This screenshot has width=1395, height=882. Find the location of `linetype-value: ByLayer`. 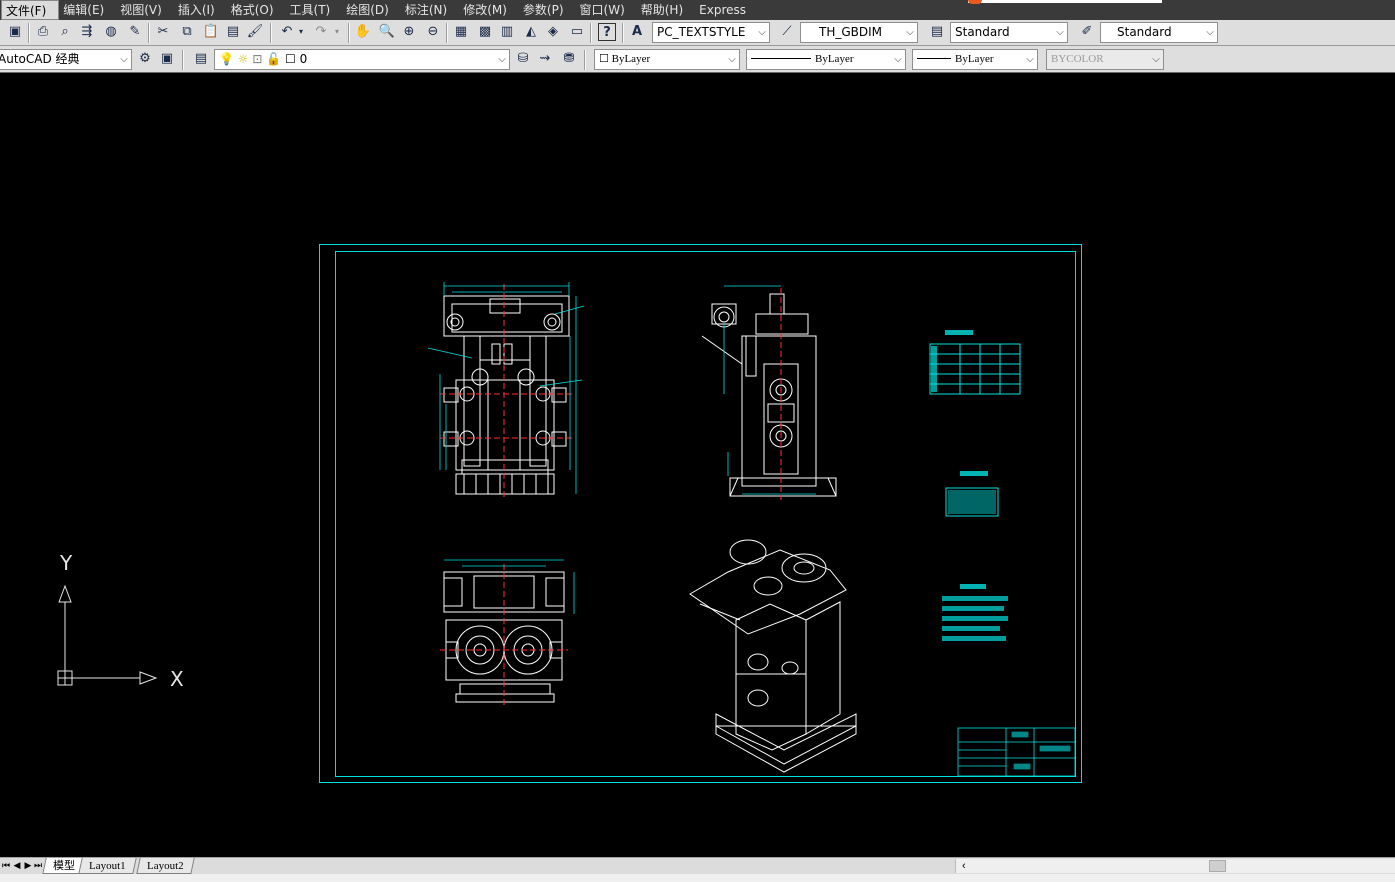

linetype-value: ByLayer is located at coordinates (834, 59).